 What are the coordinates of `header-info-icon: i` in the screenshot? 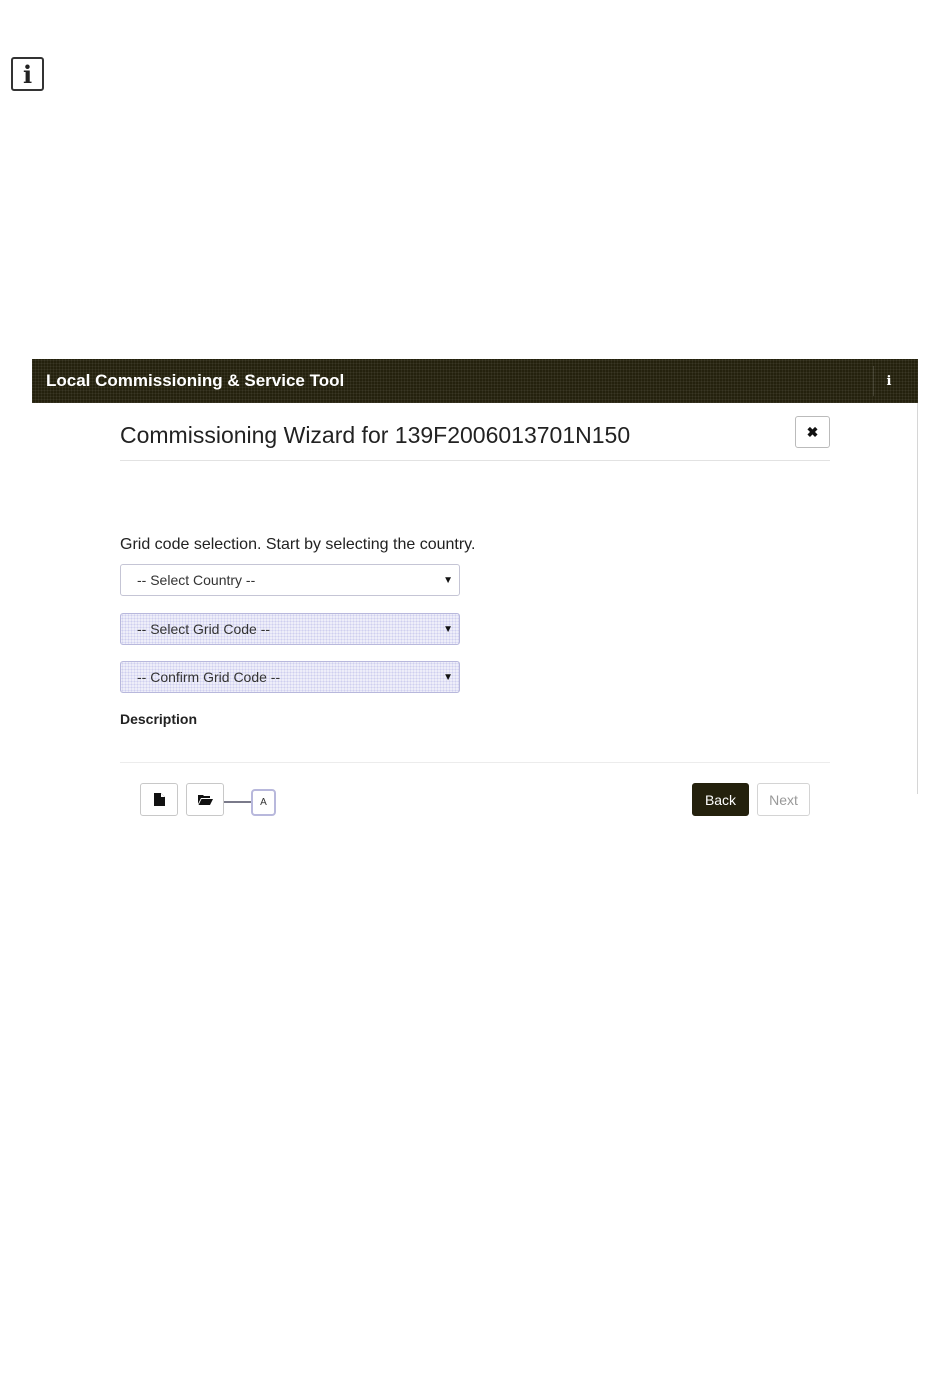 It's located at (888, 381).